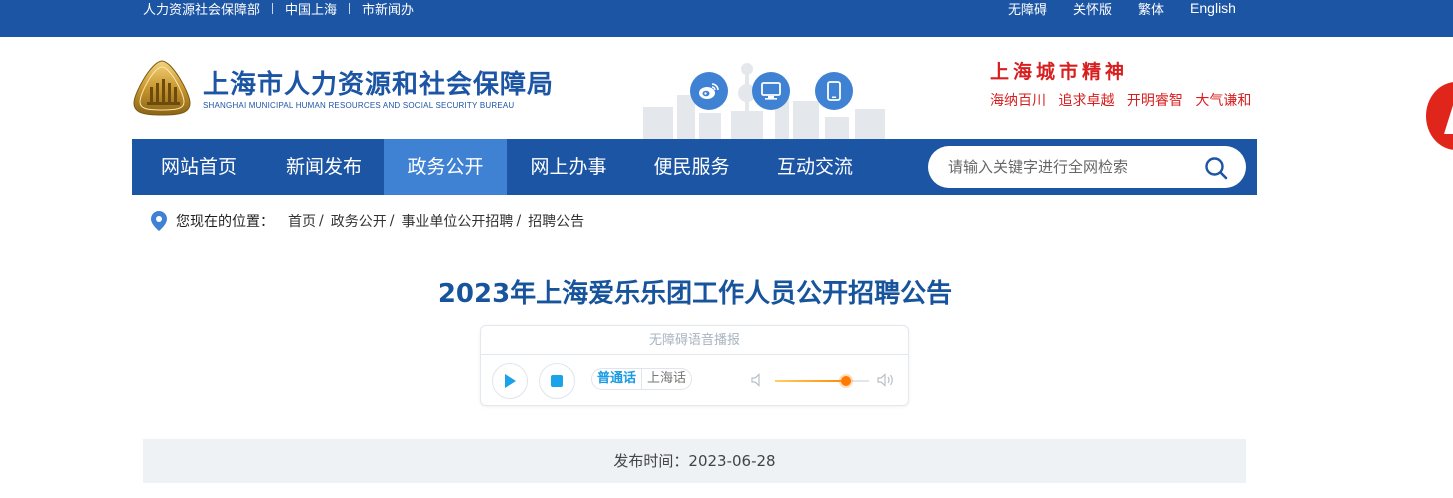 This screenshot has width=1453, height=498. What do you see at coordinates (1439, 116) in the screenshot?
I see `floating-badge-icon` at bounding box center [1439, 116].